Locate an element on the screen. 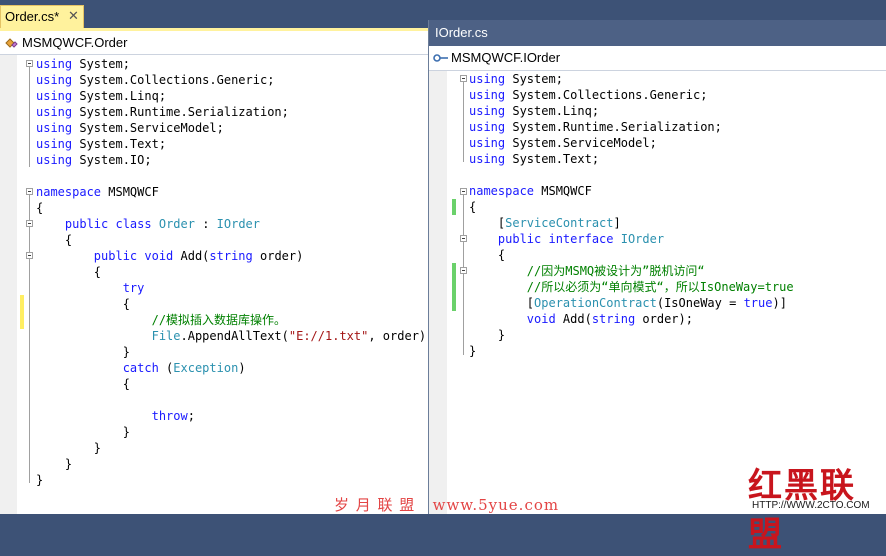  code-token: //模拟插入数据库操作。 is located at coordinates (219, 320).